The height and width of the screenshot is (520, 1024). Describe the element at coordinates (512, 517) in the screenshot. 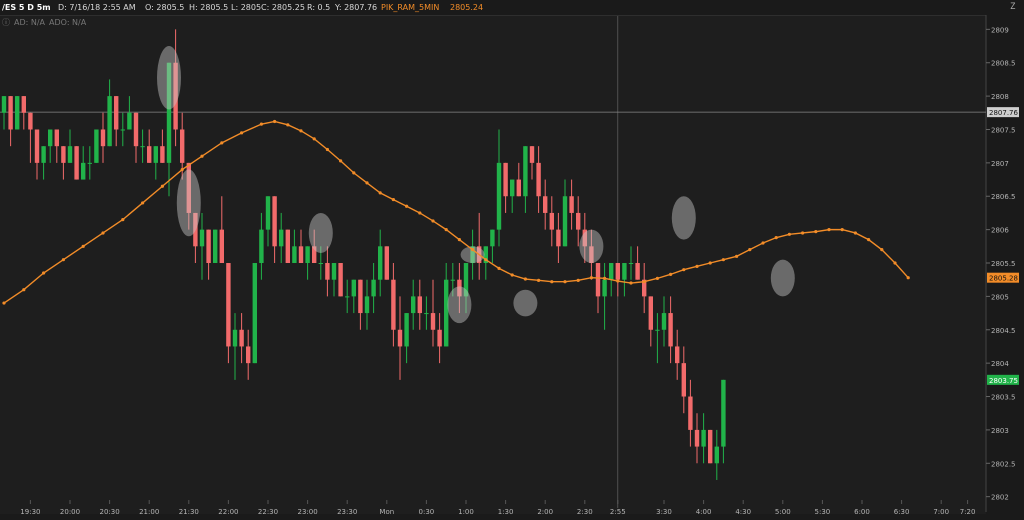

I see `bottom-scrollbar` at that location.